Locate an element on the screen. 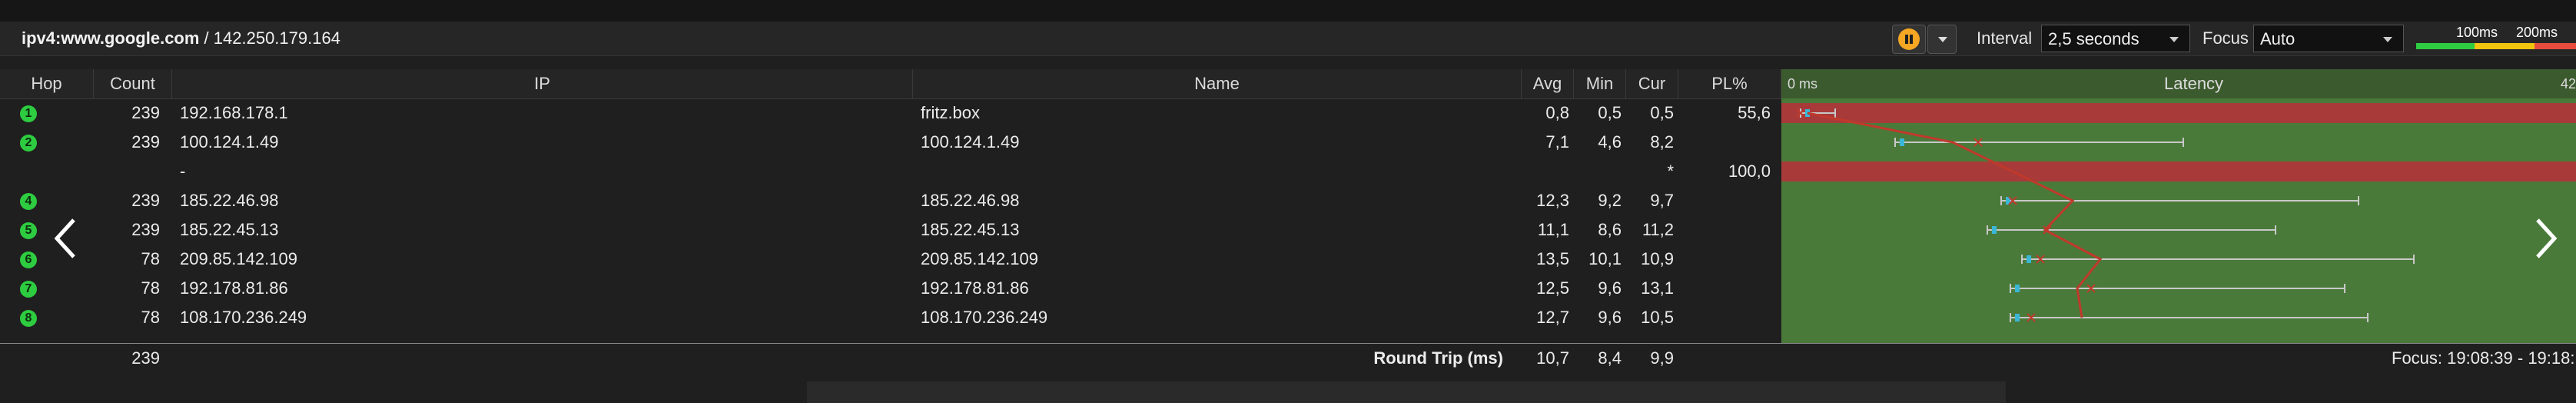 Image resolution: width=2576 pixels, height=403 pixels. cell-pl: 55,6 is located at coordinates (1754, 112).